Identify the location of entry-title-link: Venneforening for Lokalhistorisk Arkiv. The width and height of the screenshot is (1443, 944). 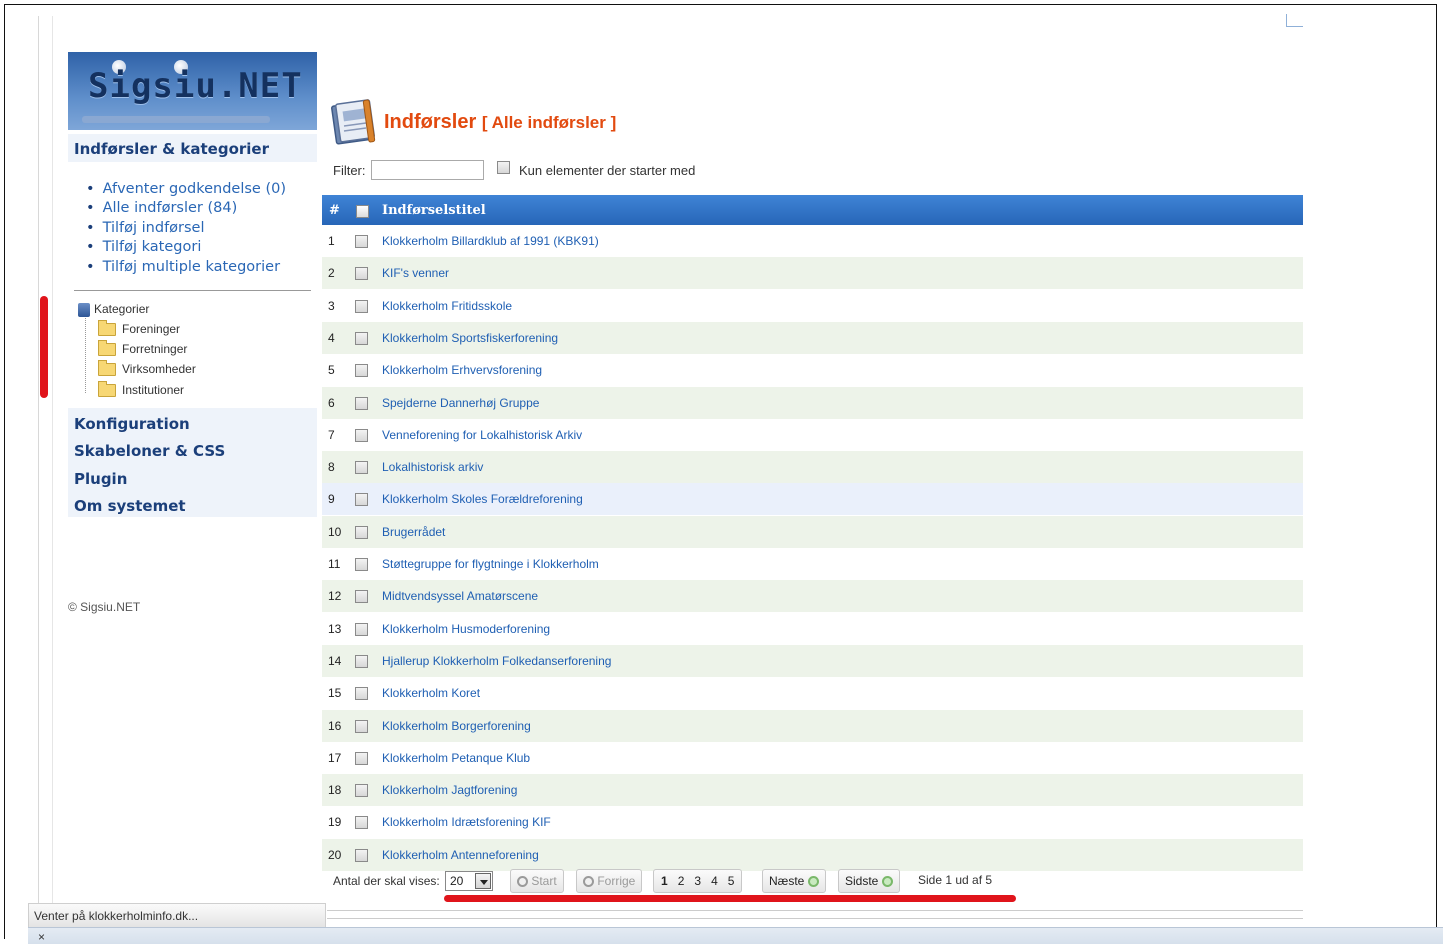
(482, 435).